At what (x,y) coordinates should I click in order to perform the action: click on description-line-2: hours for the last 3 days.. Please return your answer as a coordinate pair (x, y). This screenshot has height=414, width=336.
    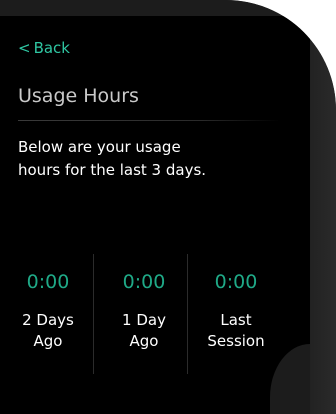
    Looking at the image, I should click on (112, 170).